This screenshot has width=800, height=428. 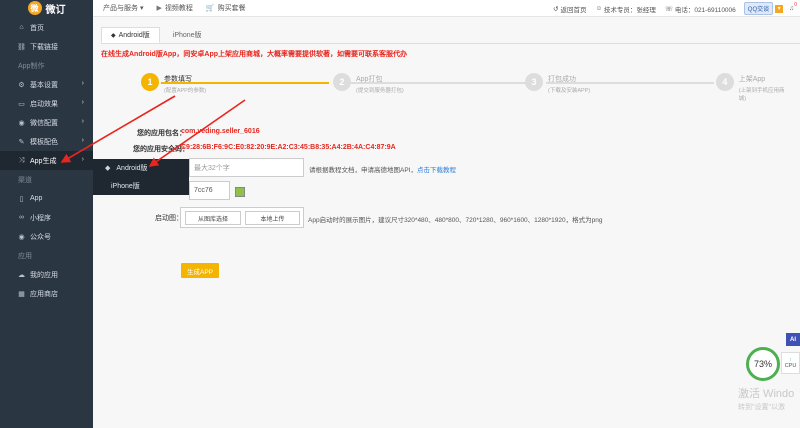 What do you see at coordinates (46, 293) in the screenshot?
I see `sidebar-item-app-store: ▦ 应用商店` at bounding box center [46, 293].